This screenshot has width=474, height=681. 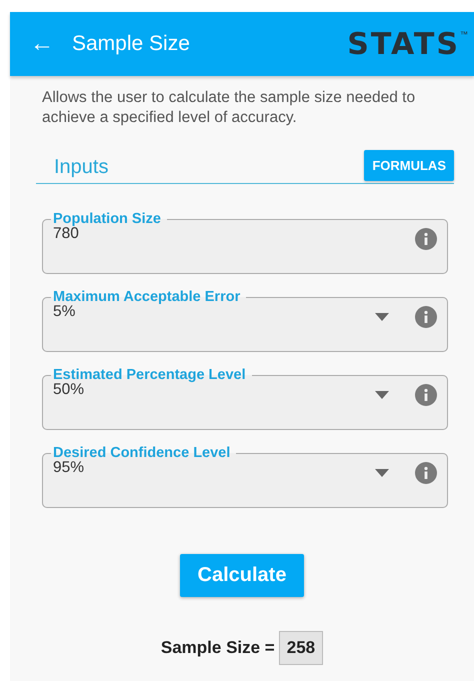 What do you see at coordinates (69, 390) in the screenshot?
I see `field-value: 50%` at bounding box center [69, 390].